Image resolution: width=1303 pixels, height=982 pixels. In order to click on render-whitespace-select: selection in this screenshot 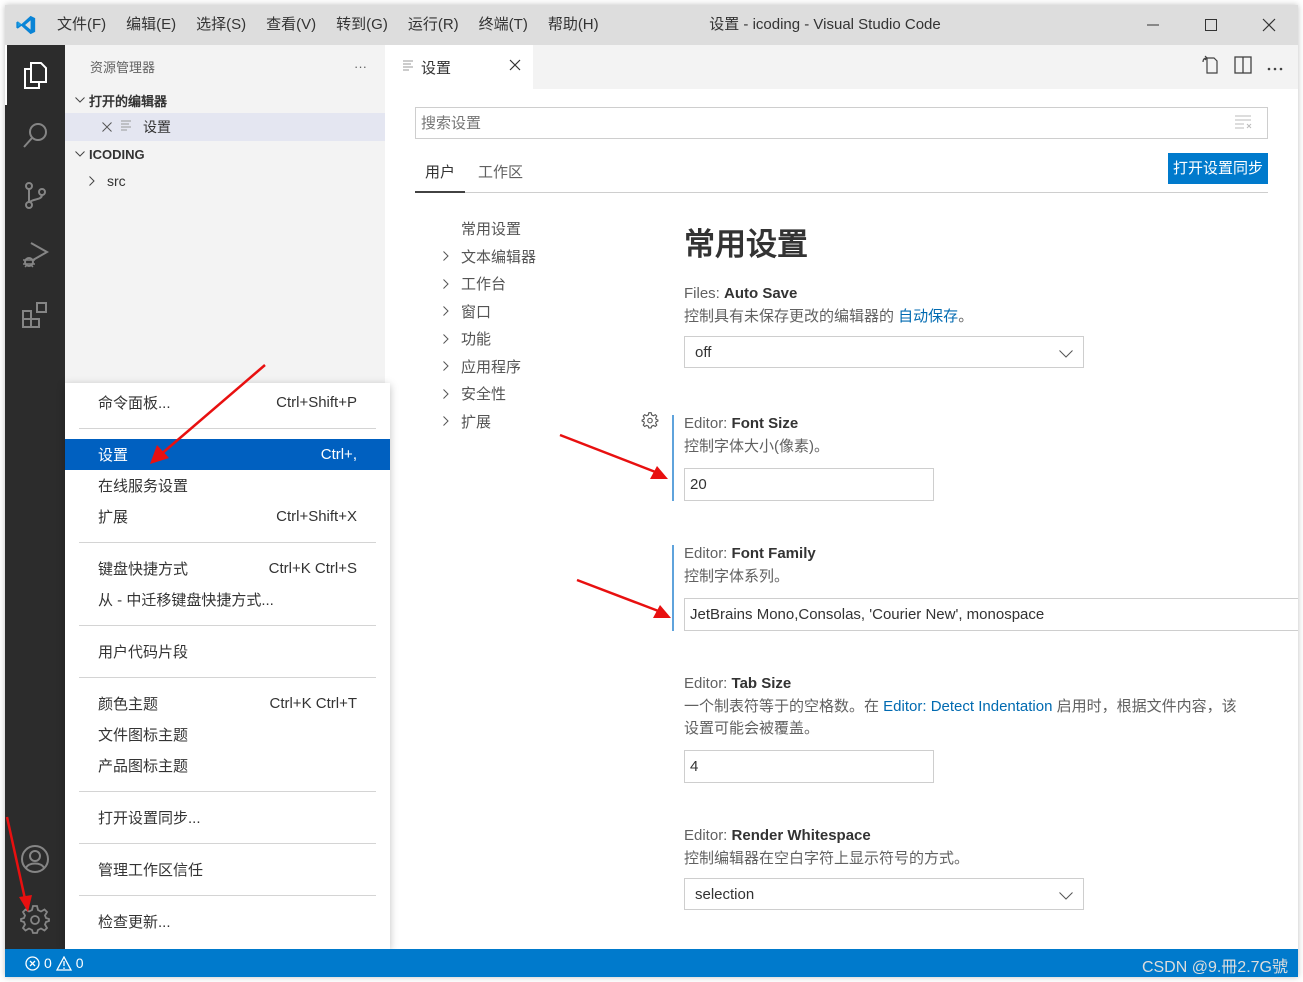, I will do `click(884, 894)`.